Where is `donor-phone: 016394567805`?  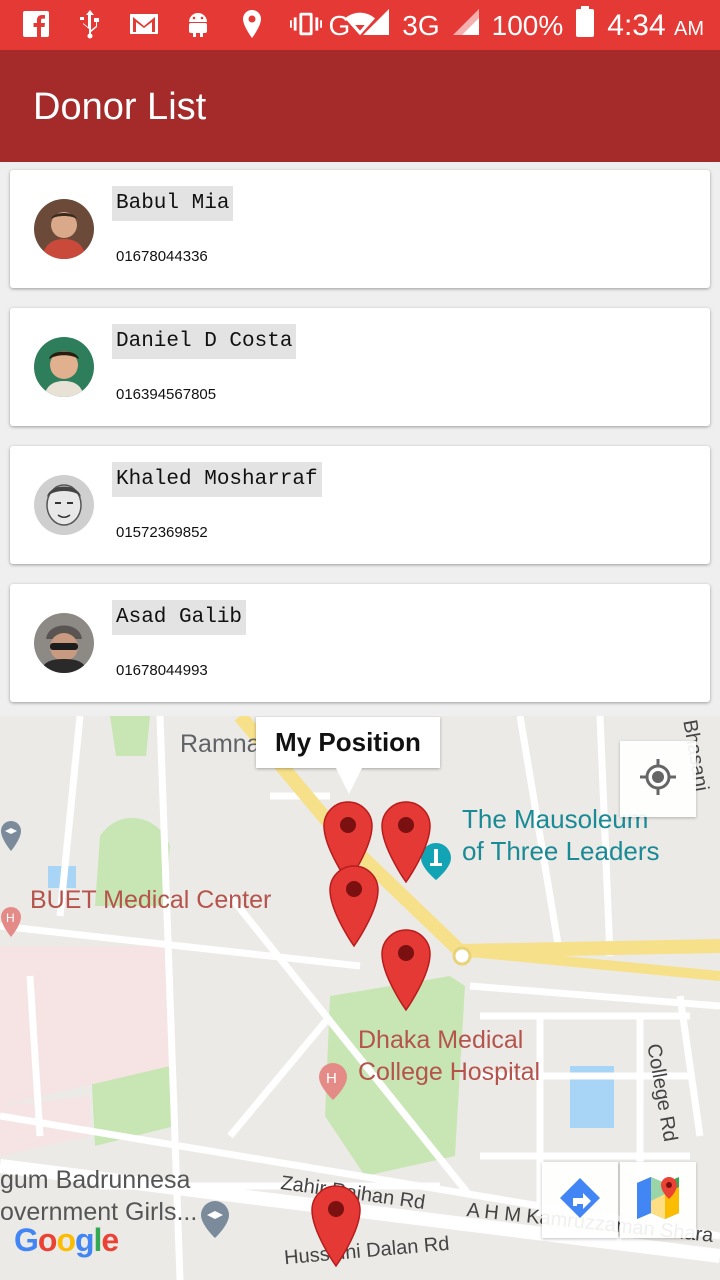
donor-phone: 016394567805 is located at coordinates (166, 394).